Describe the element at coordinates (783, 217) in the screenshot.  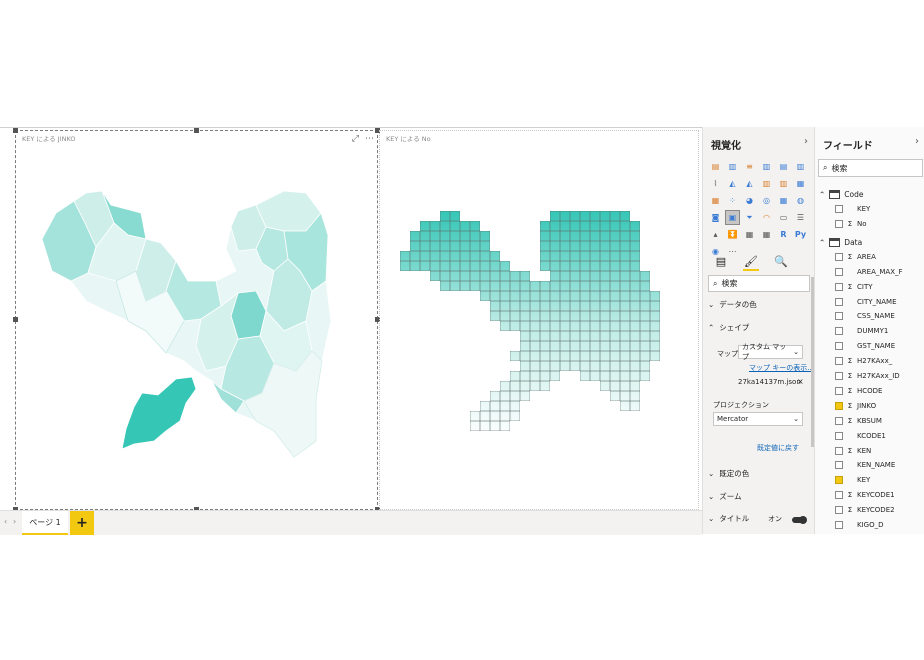
I see `card-icon: ▭` at that location.